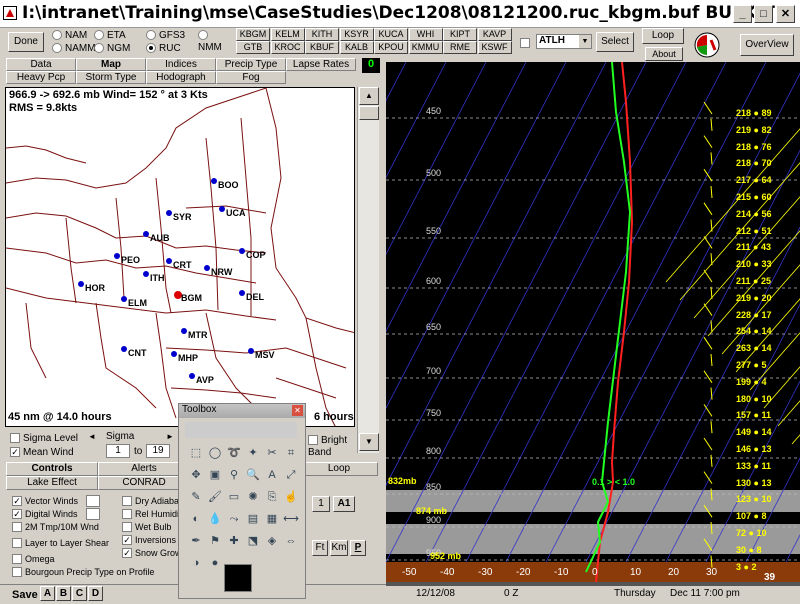  I want to click on station-button-kuca: KUCA, so click(391, 34).